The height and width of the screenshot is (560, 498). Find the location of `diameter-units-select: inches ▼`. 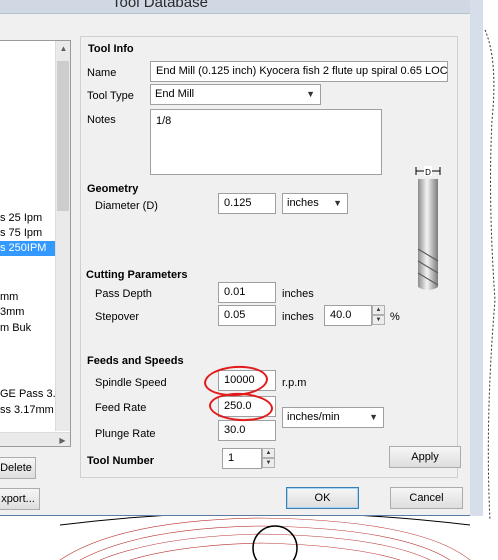

diameter-units-select: inches ▼ is located at coordinates (315, 203).